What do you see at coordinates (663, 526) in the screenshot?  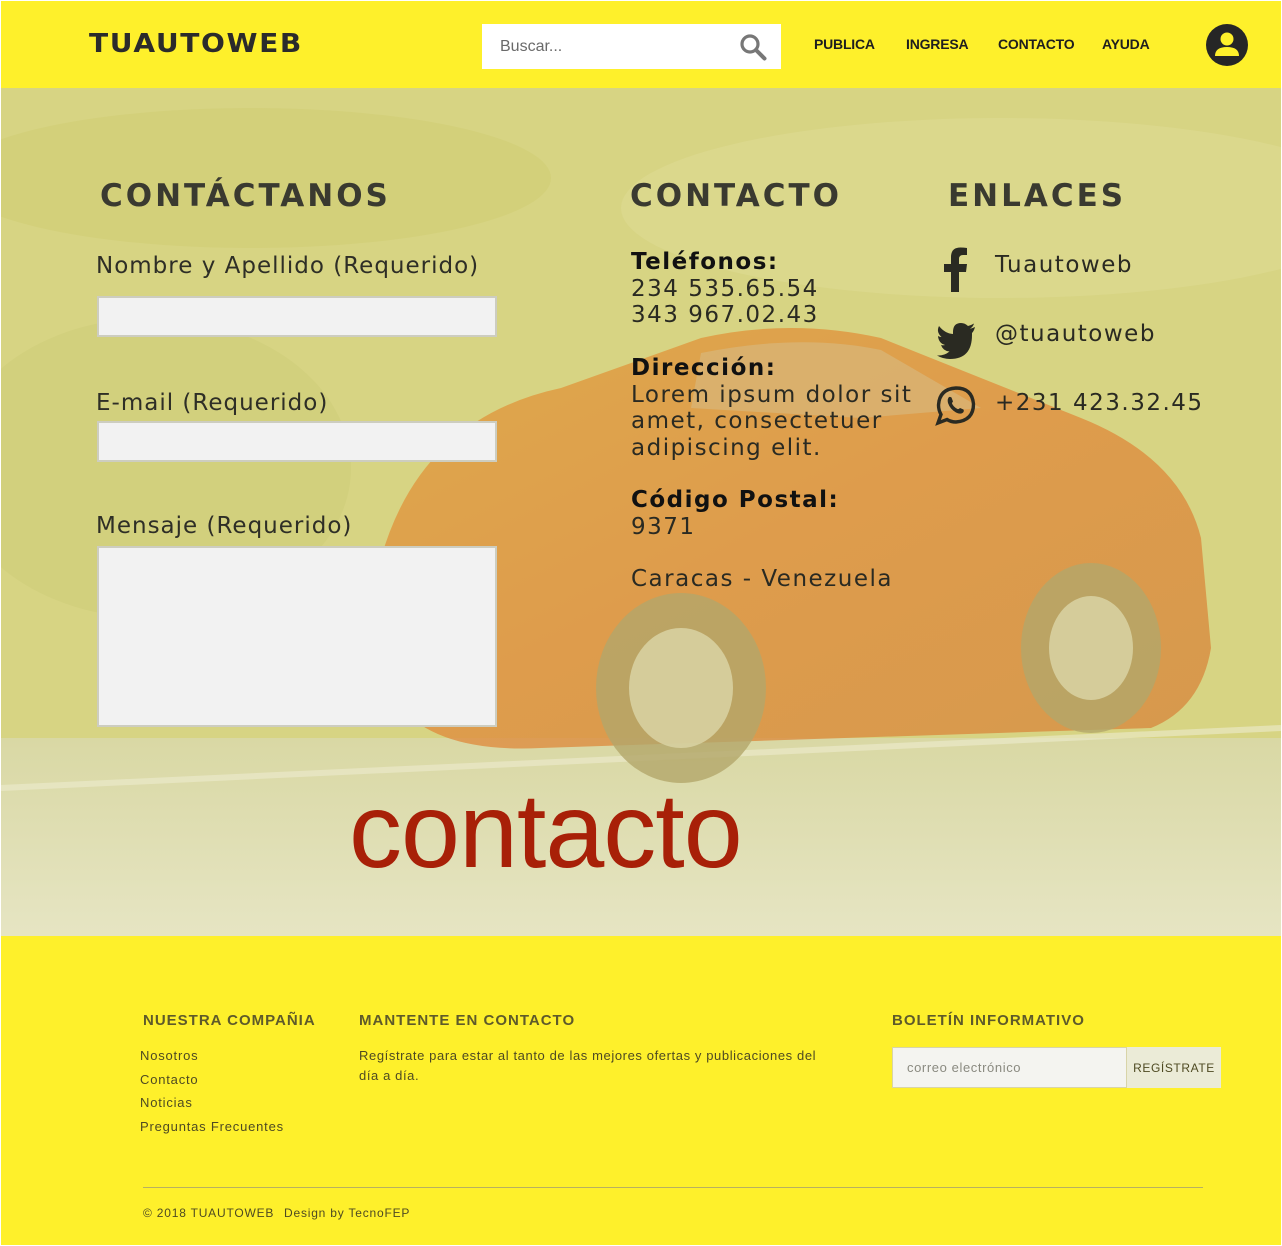 I see `postal-code: 9371` at bounding box center [663, 526].